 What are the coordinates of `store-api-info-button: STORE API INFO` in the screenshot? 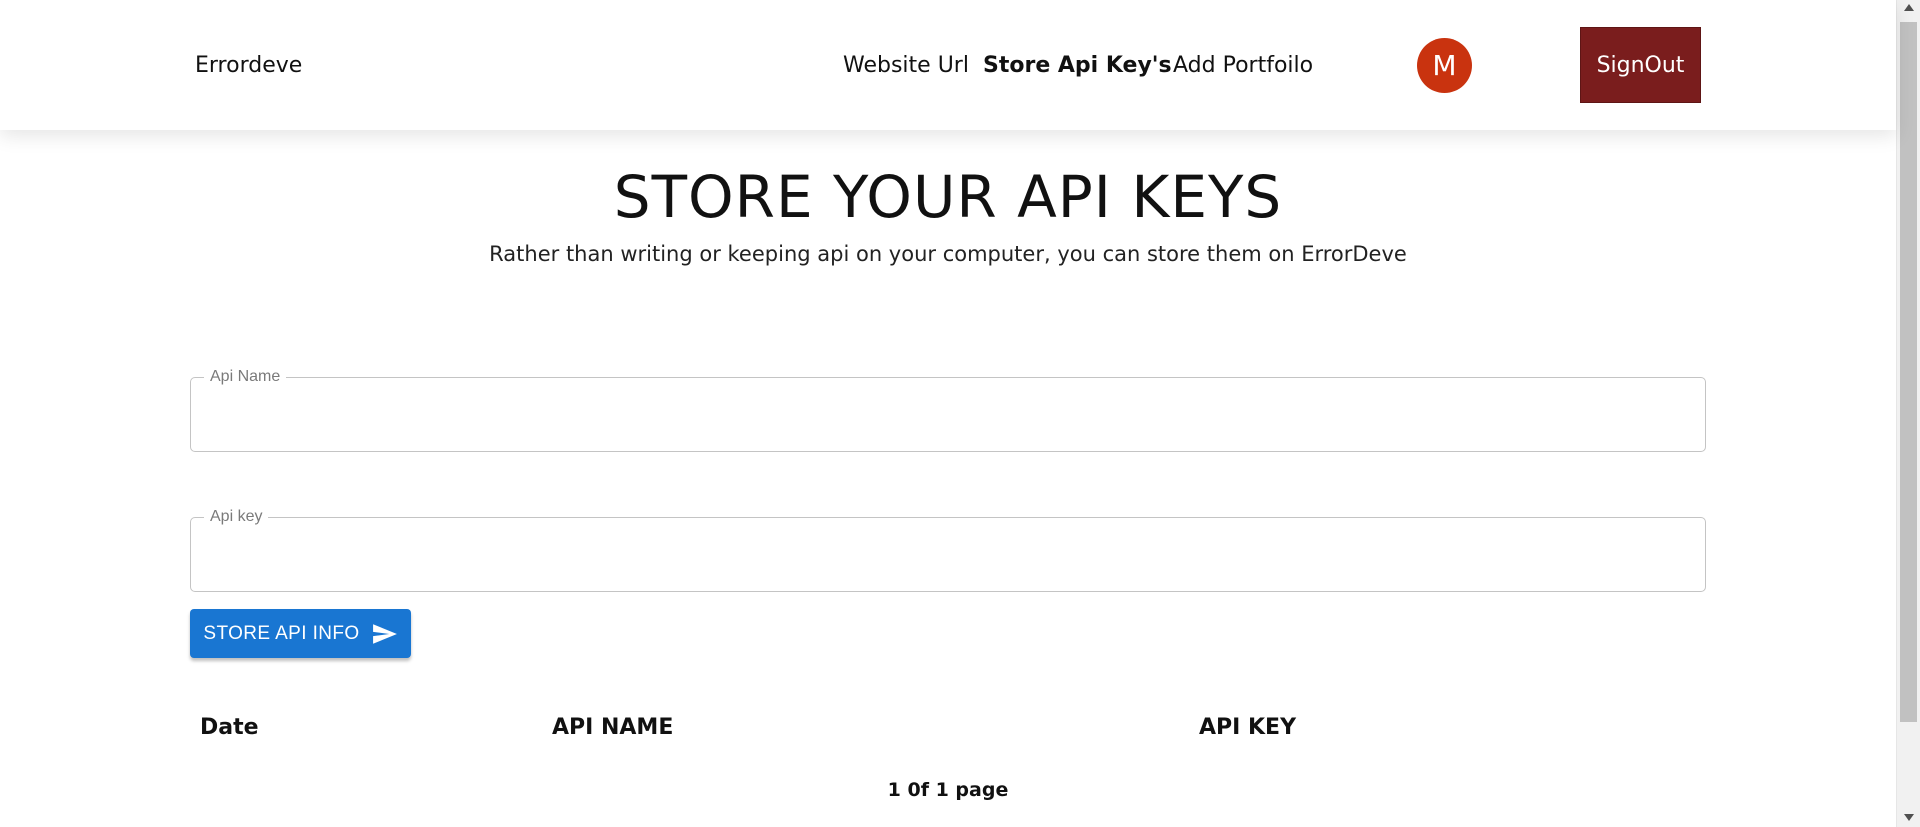 It's located at (300, 633).